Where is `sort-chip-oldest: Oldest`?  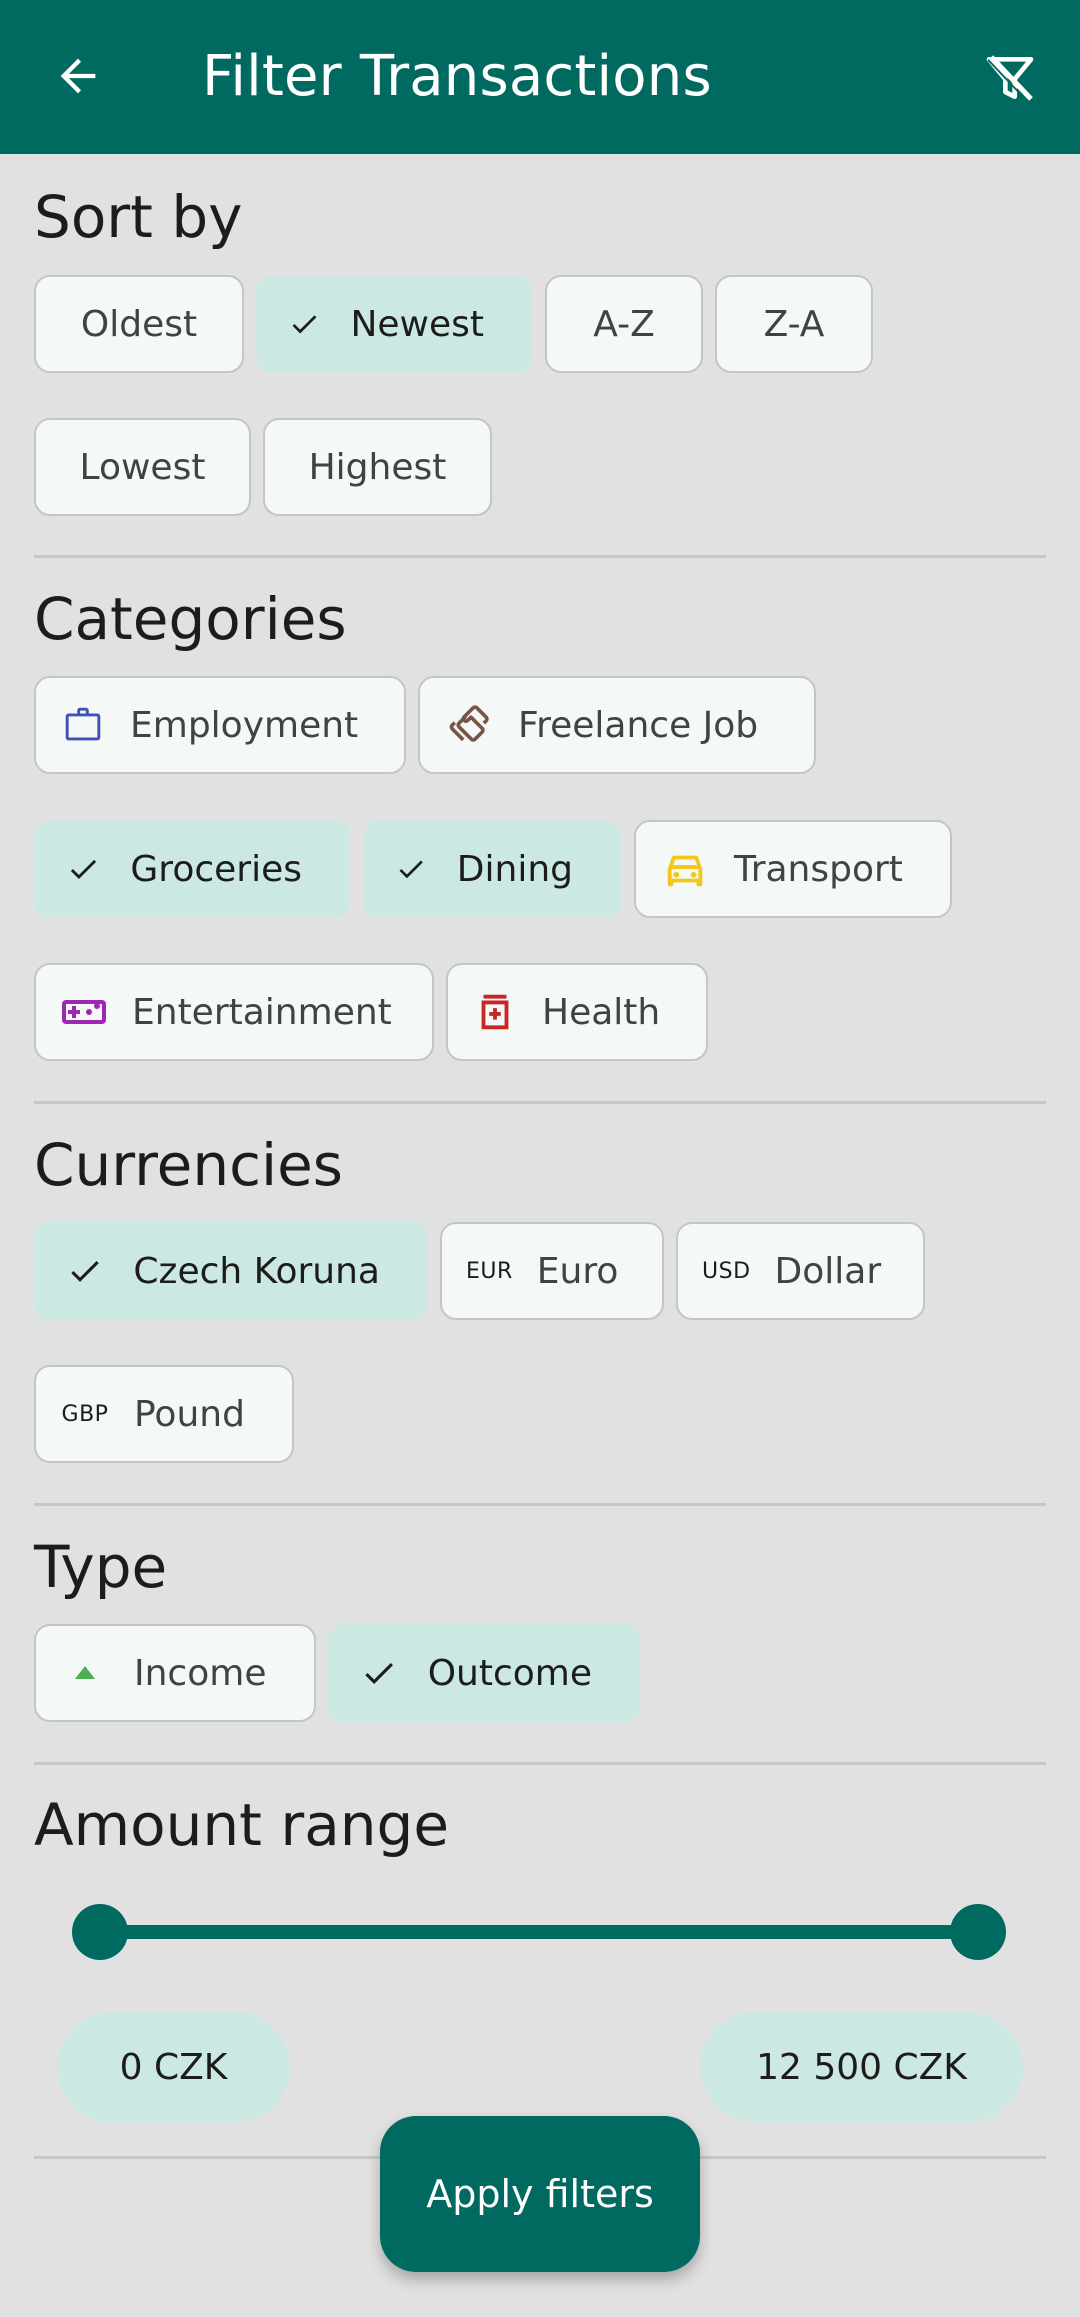 sort-chip-oldest: Oldest is located at coordinates (139, 324).